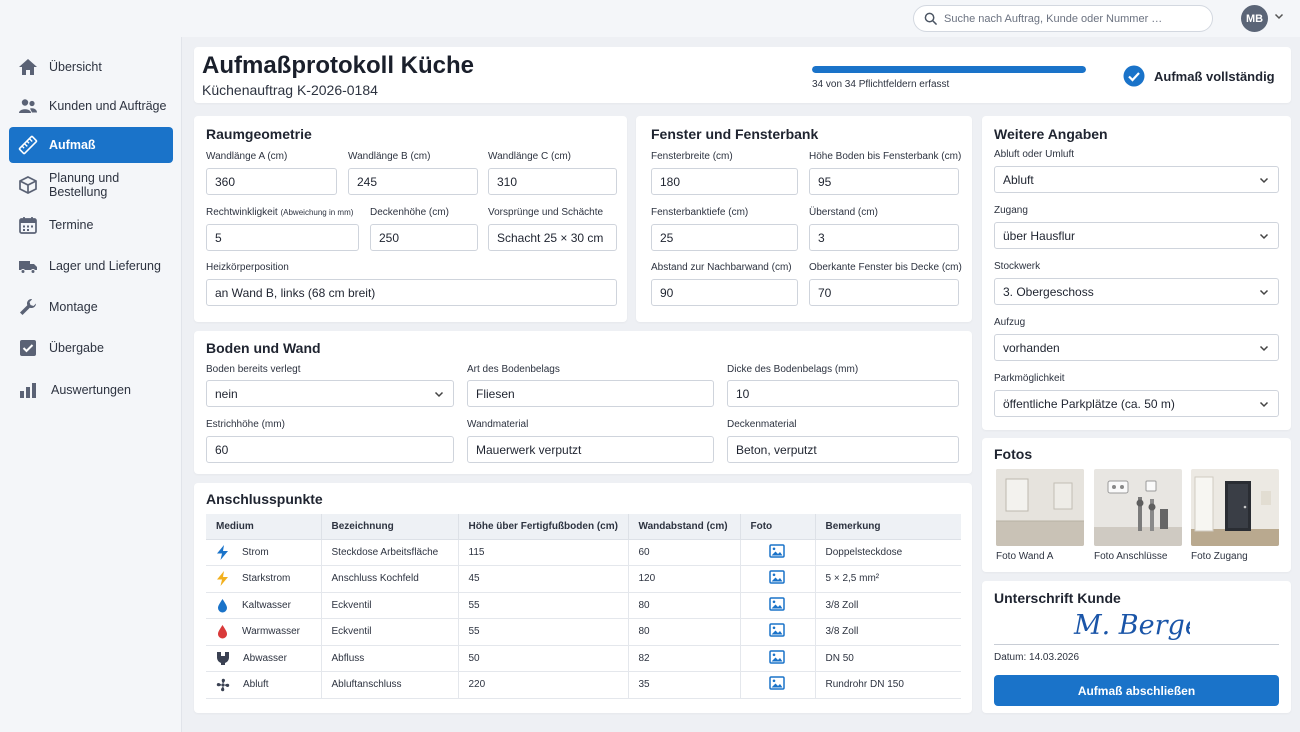 This screenshot has height=732, width=1300. I want to click on customer-signature: M. Berger, so click(1130, 624).